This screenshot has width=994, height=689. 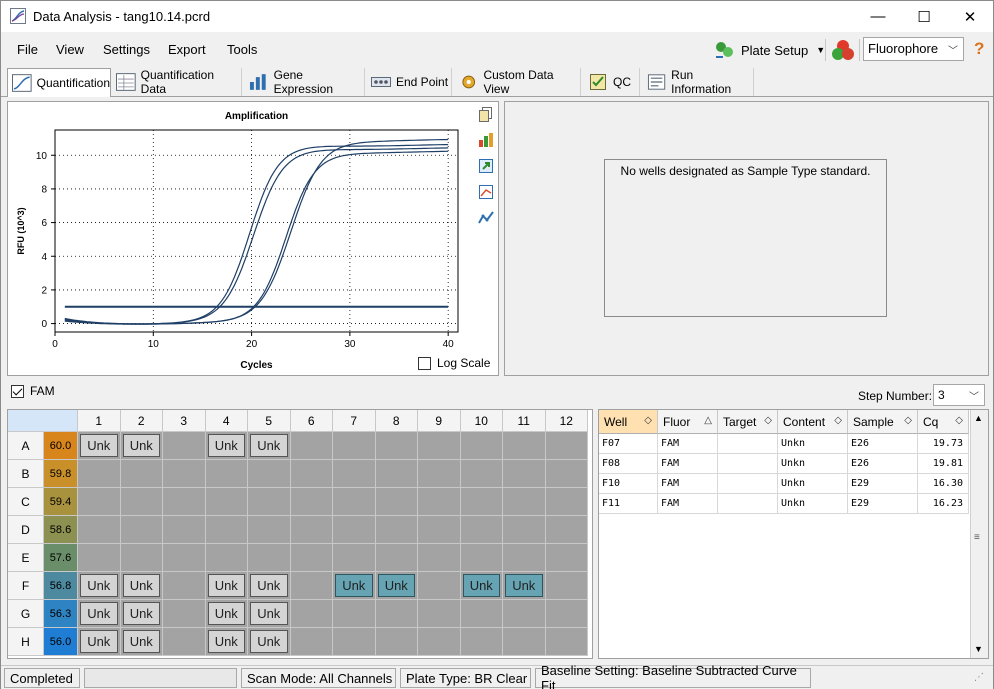 I want to click on tab-custom-data-view: Custom Data View, so click(x=518, y=82).